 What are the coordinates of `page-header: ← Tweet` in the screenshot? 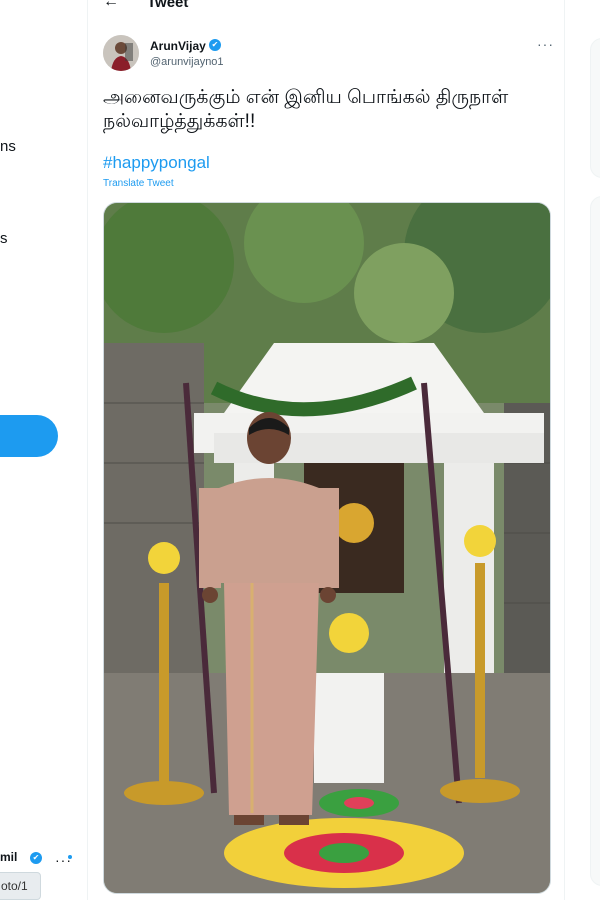 It's located at (327, 11).